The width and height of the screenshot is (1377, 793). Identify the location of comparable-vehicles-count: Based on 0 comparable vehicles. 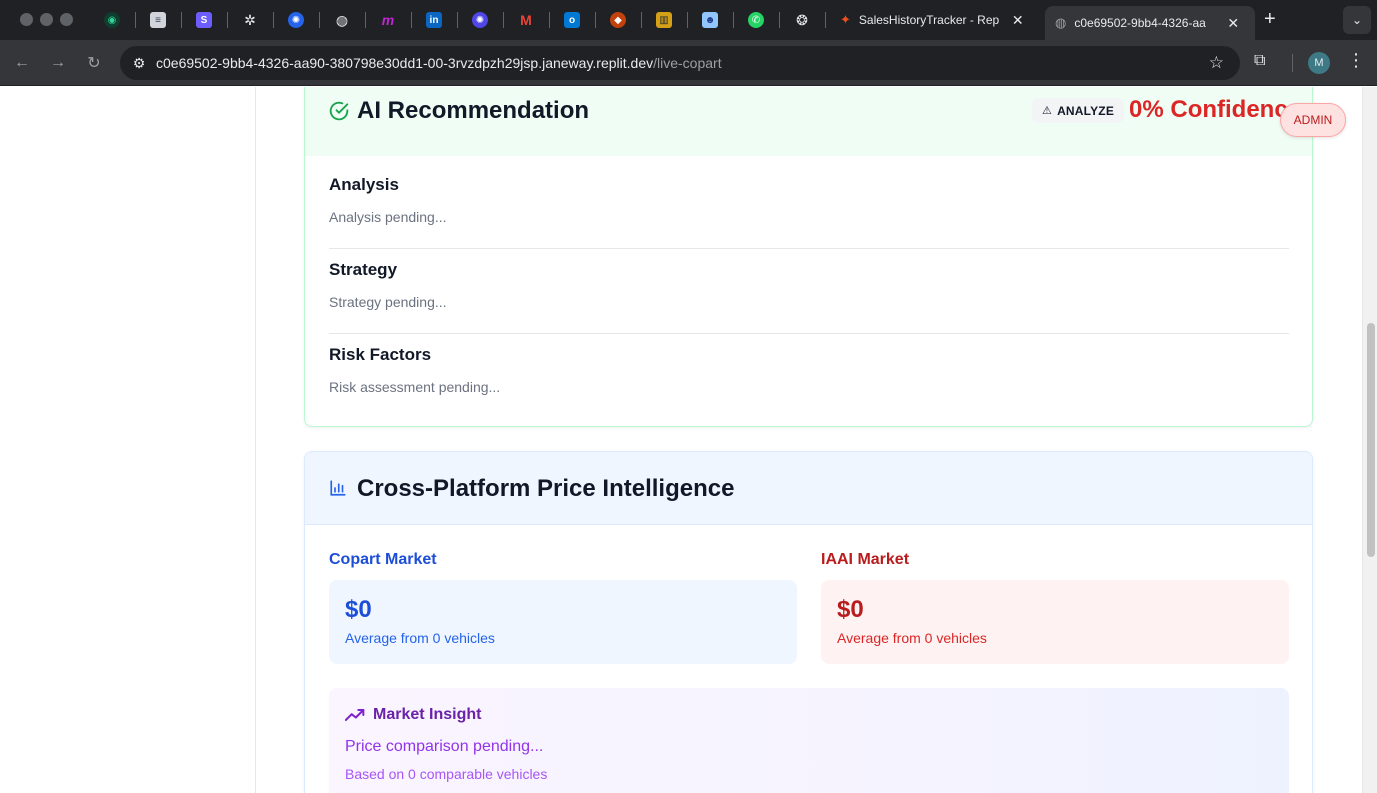
(446, 774).